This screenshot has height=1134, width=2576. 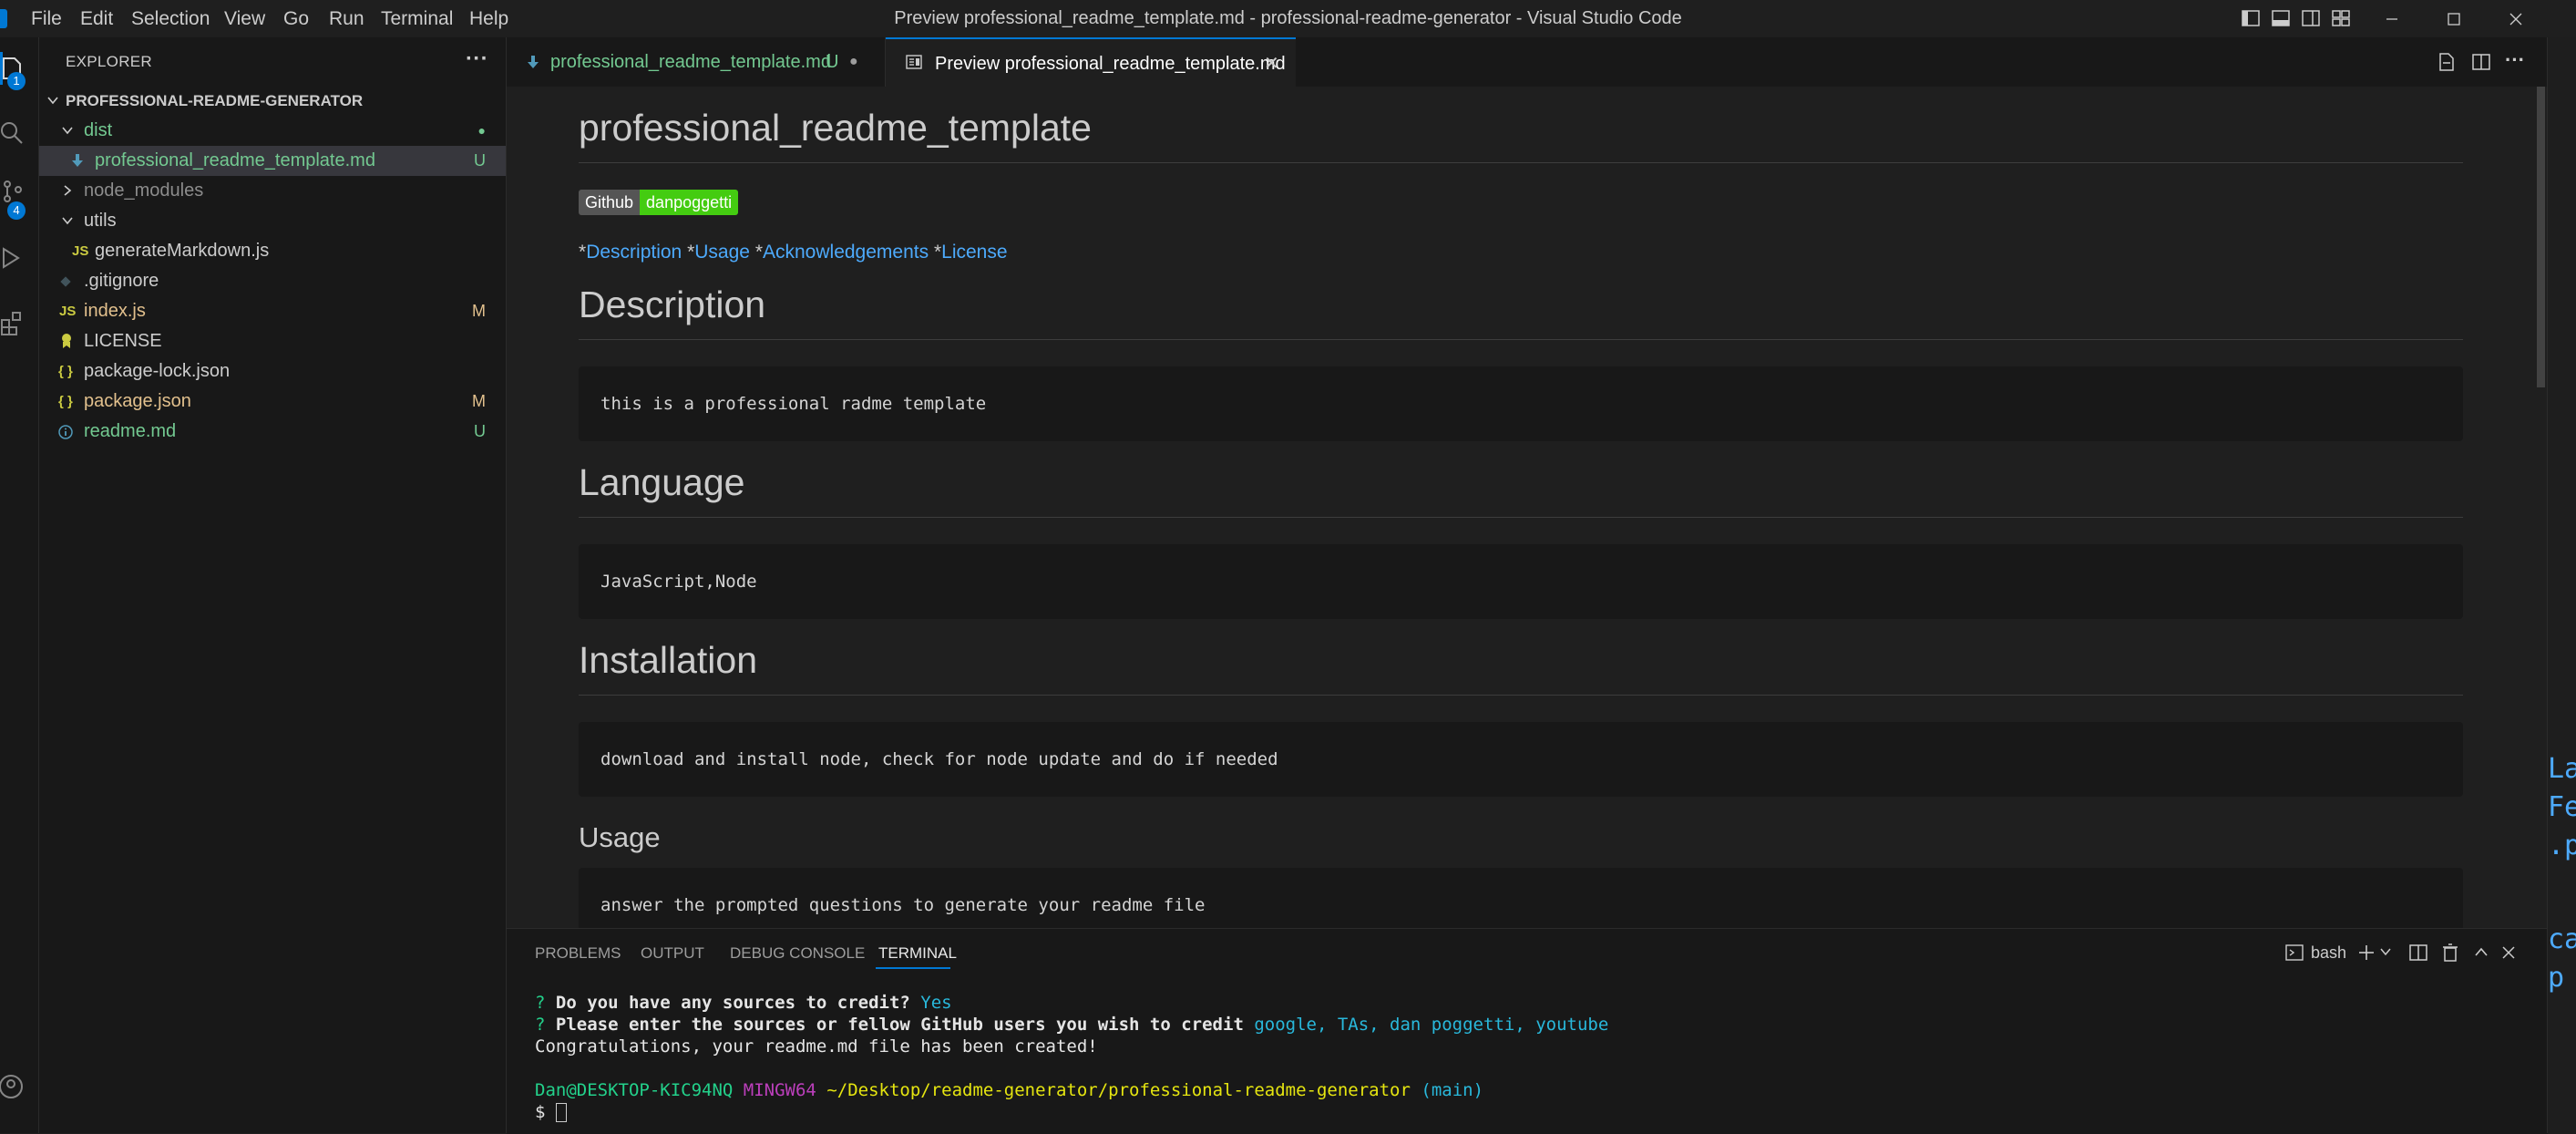 What do you see at coordinates (273, 311) in the screenshot?
I see `tree-file-index-js: JS index.js M` at bounding box center [273, 311].